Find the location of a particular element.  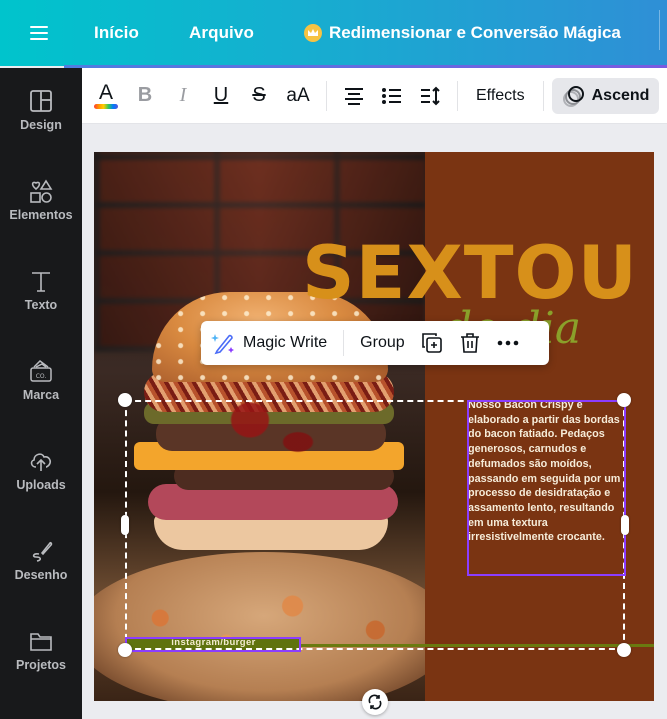

spacing-button is located at coordinates (430, 96).